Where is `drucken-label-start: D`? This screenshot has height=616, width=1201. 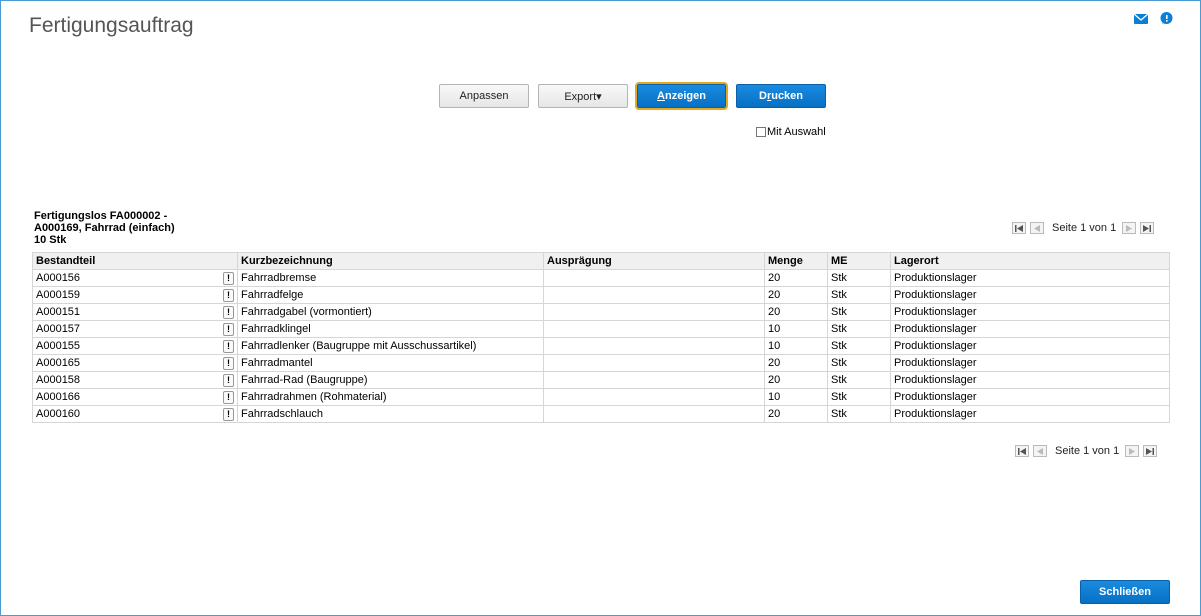
drucken-label-start: D is located at coordinates (762, 96).